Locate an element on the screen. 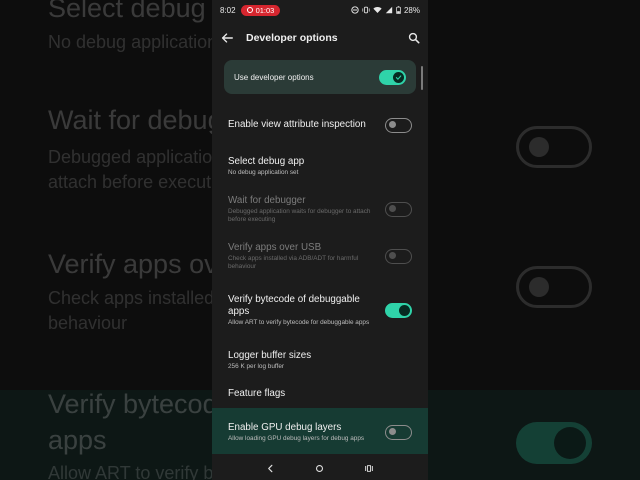  scrollbar-thumb is located at coordinates (422, 78).